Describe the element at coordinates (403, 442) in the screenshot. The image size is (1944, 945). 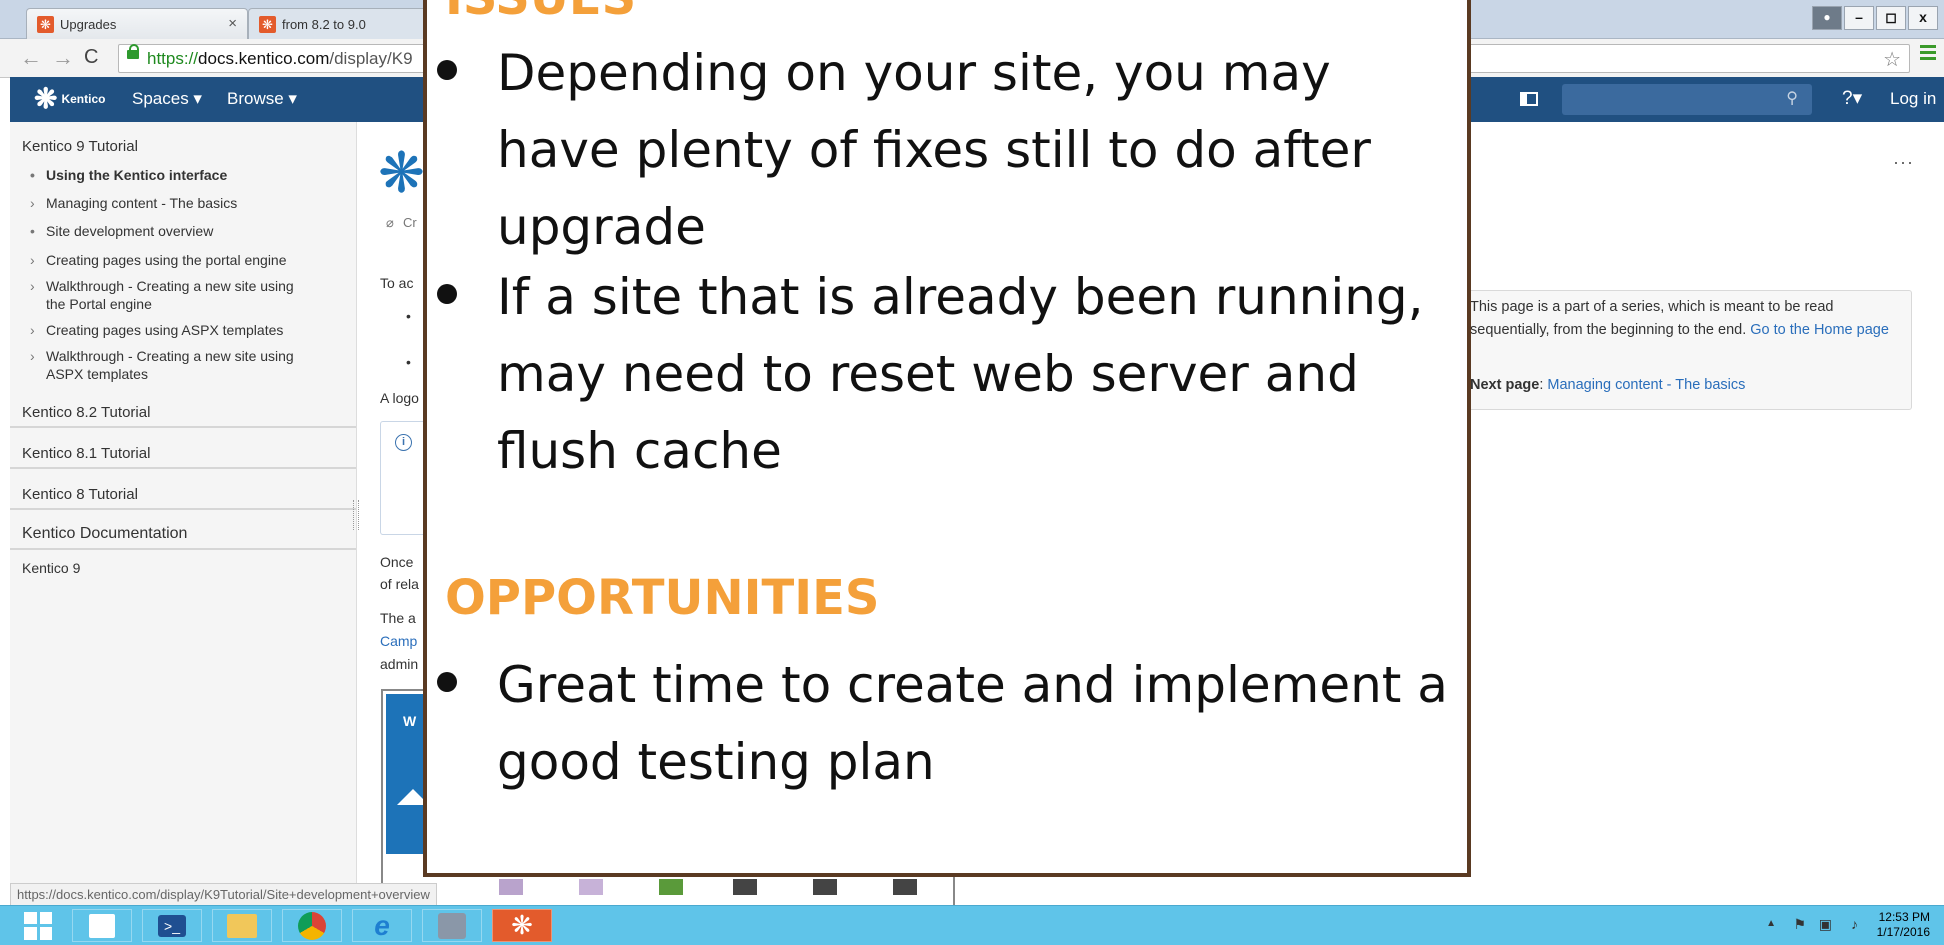
I see `info-icon: i` at that location.